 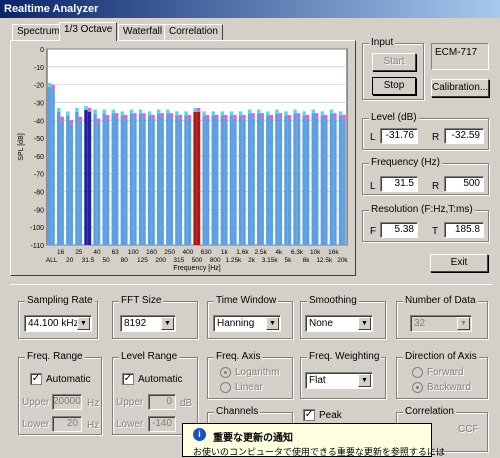 I want to click on separator, so click(x=251, y=284).